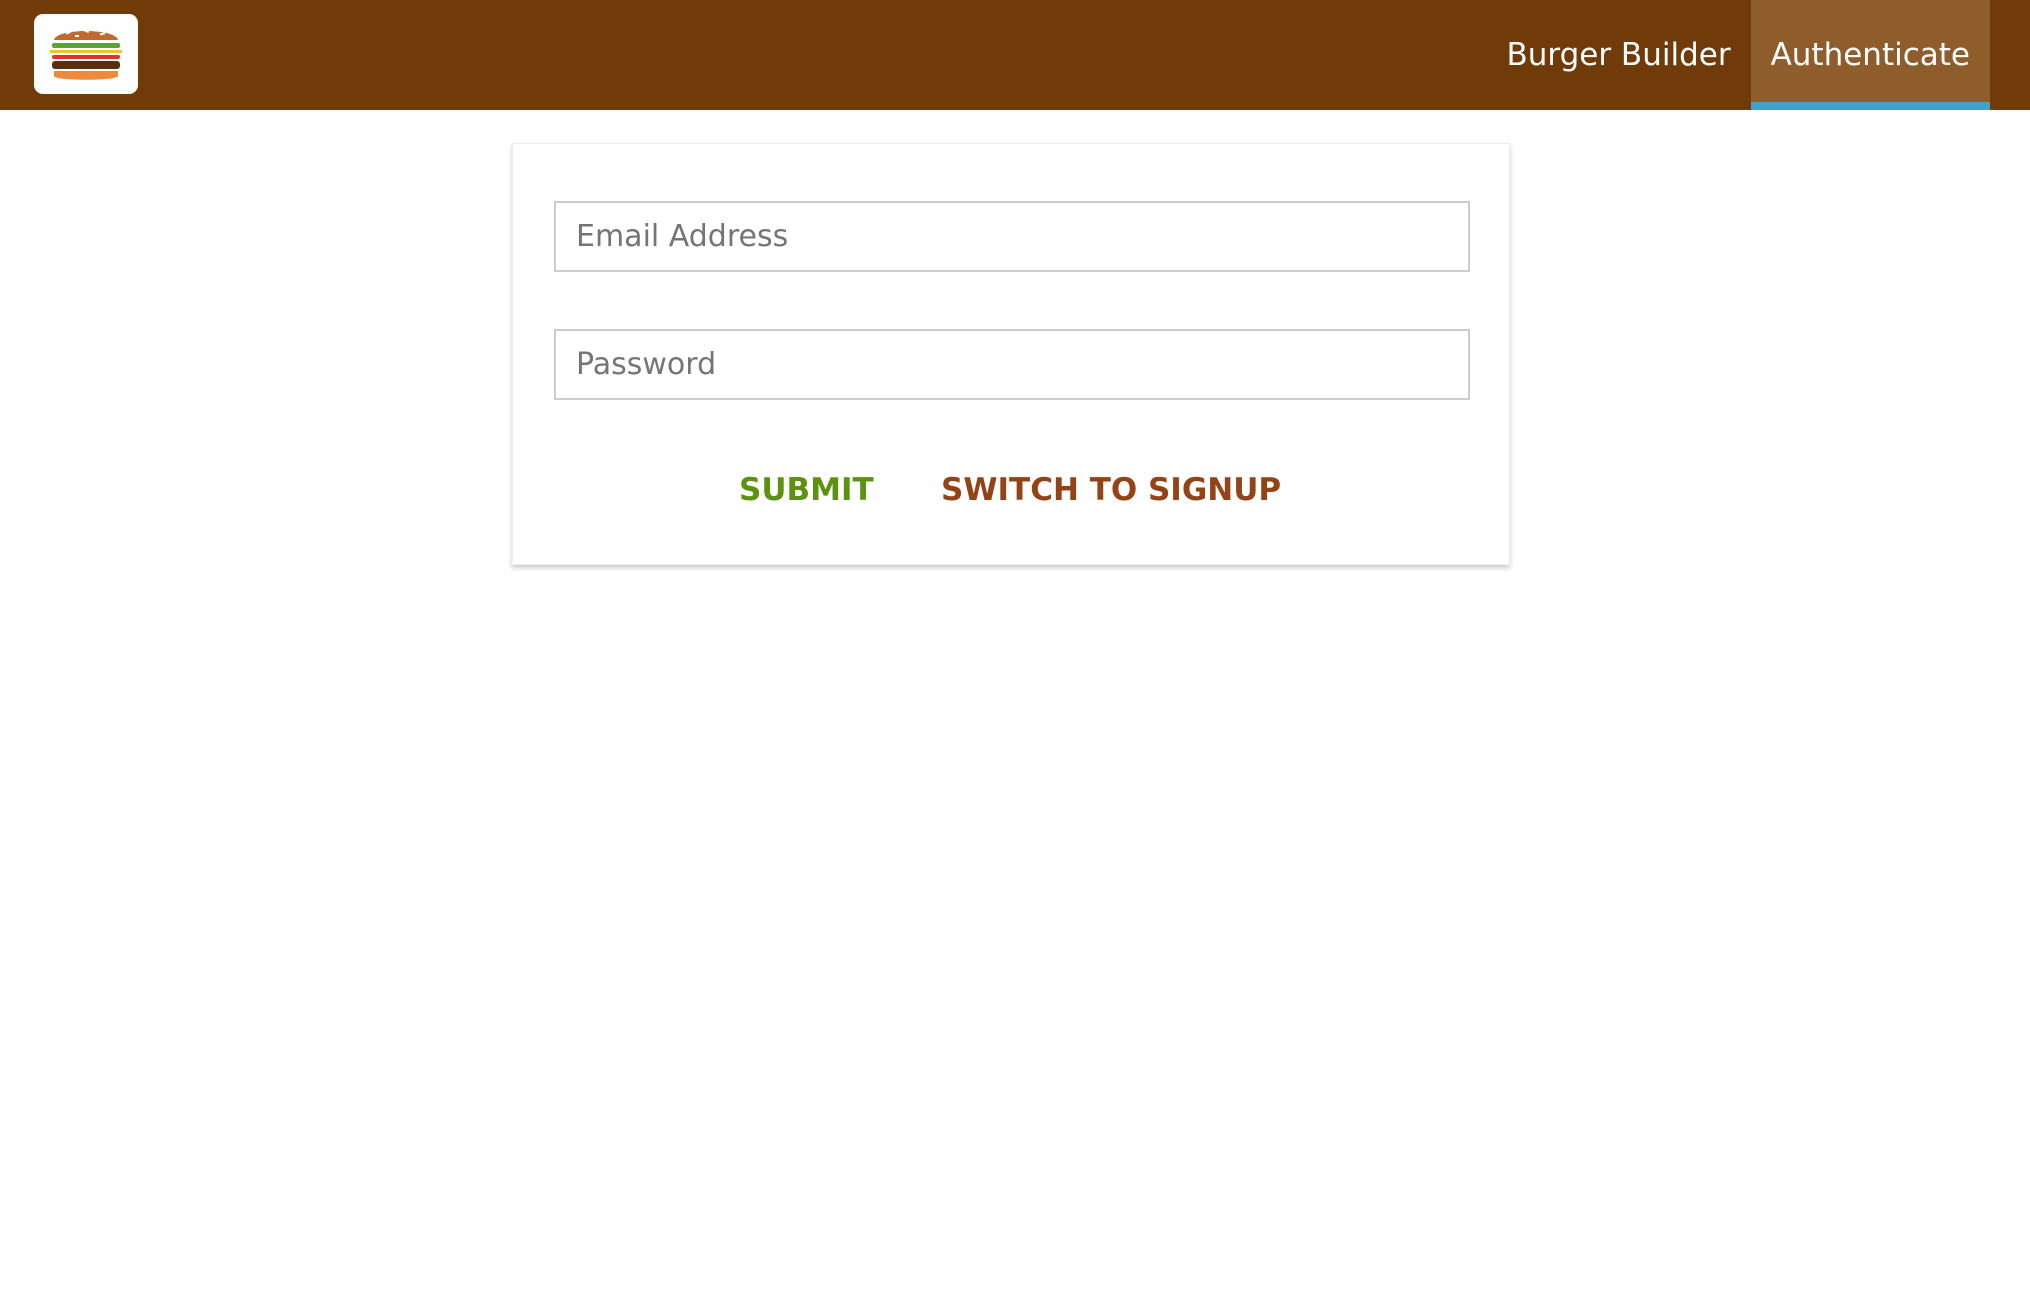 The width and height of the screenshot is (2030, 1294). I want to click on navigation-items: Burger Builder Authenticate, so click(1738, 55).